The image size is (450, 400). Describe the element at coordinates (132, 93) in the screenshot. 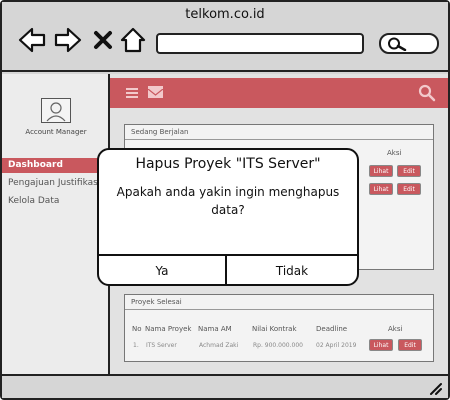

I see `menu-icon` at that location.